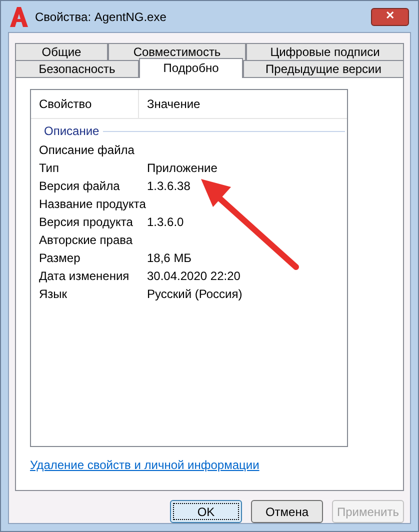 The width and height of the screenshot is (419, 532). What do you see at coordinates (145, 465) in the screenshot?
I see `remove-properties-link: Удаление свойств и личной информации` at bounding box center [145, 465].